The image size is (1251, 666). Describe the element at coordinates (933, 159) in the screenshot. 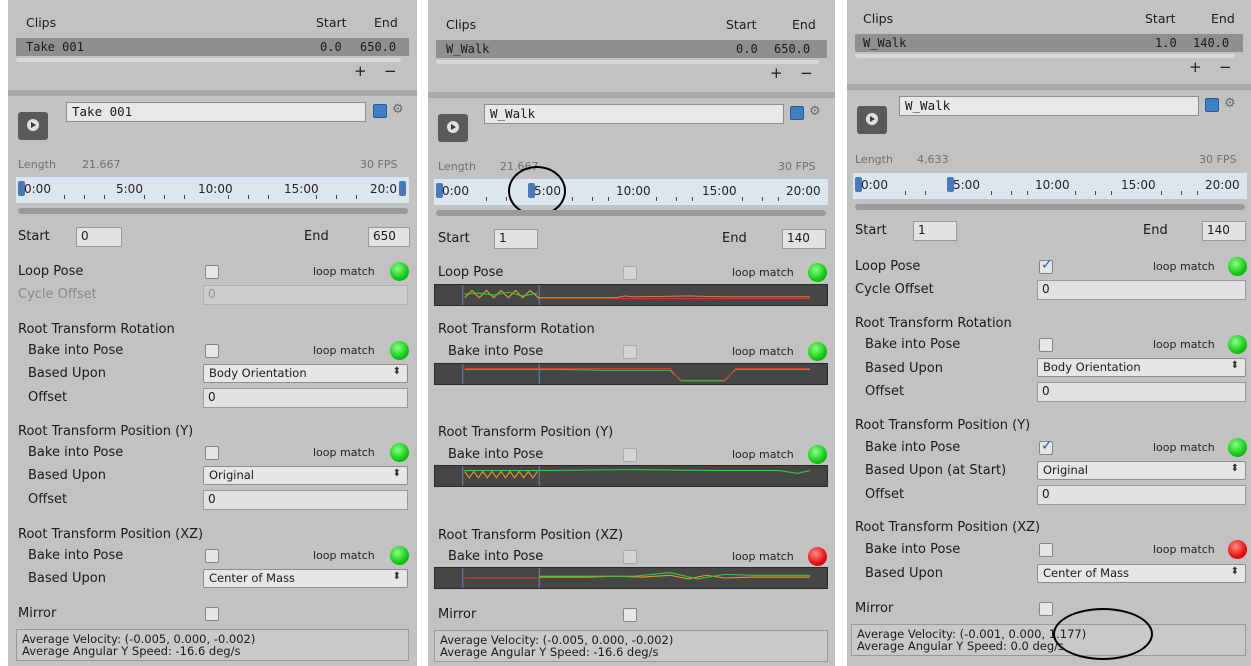

I see `length-value: 4.633` at that location.